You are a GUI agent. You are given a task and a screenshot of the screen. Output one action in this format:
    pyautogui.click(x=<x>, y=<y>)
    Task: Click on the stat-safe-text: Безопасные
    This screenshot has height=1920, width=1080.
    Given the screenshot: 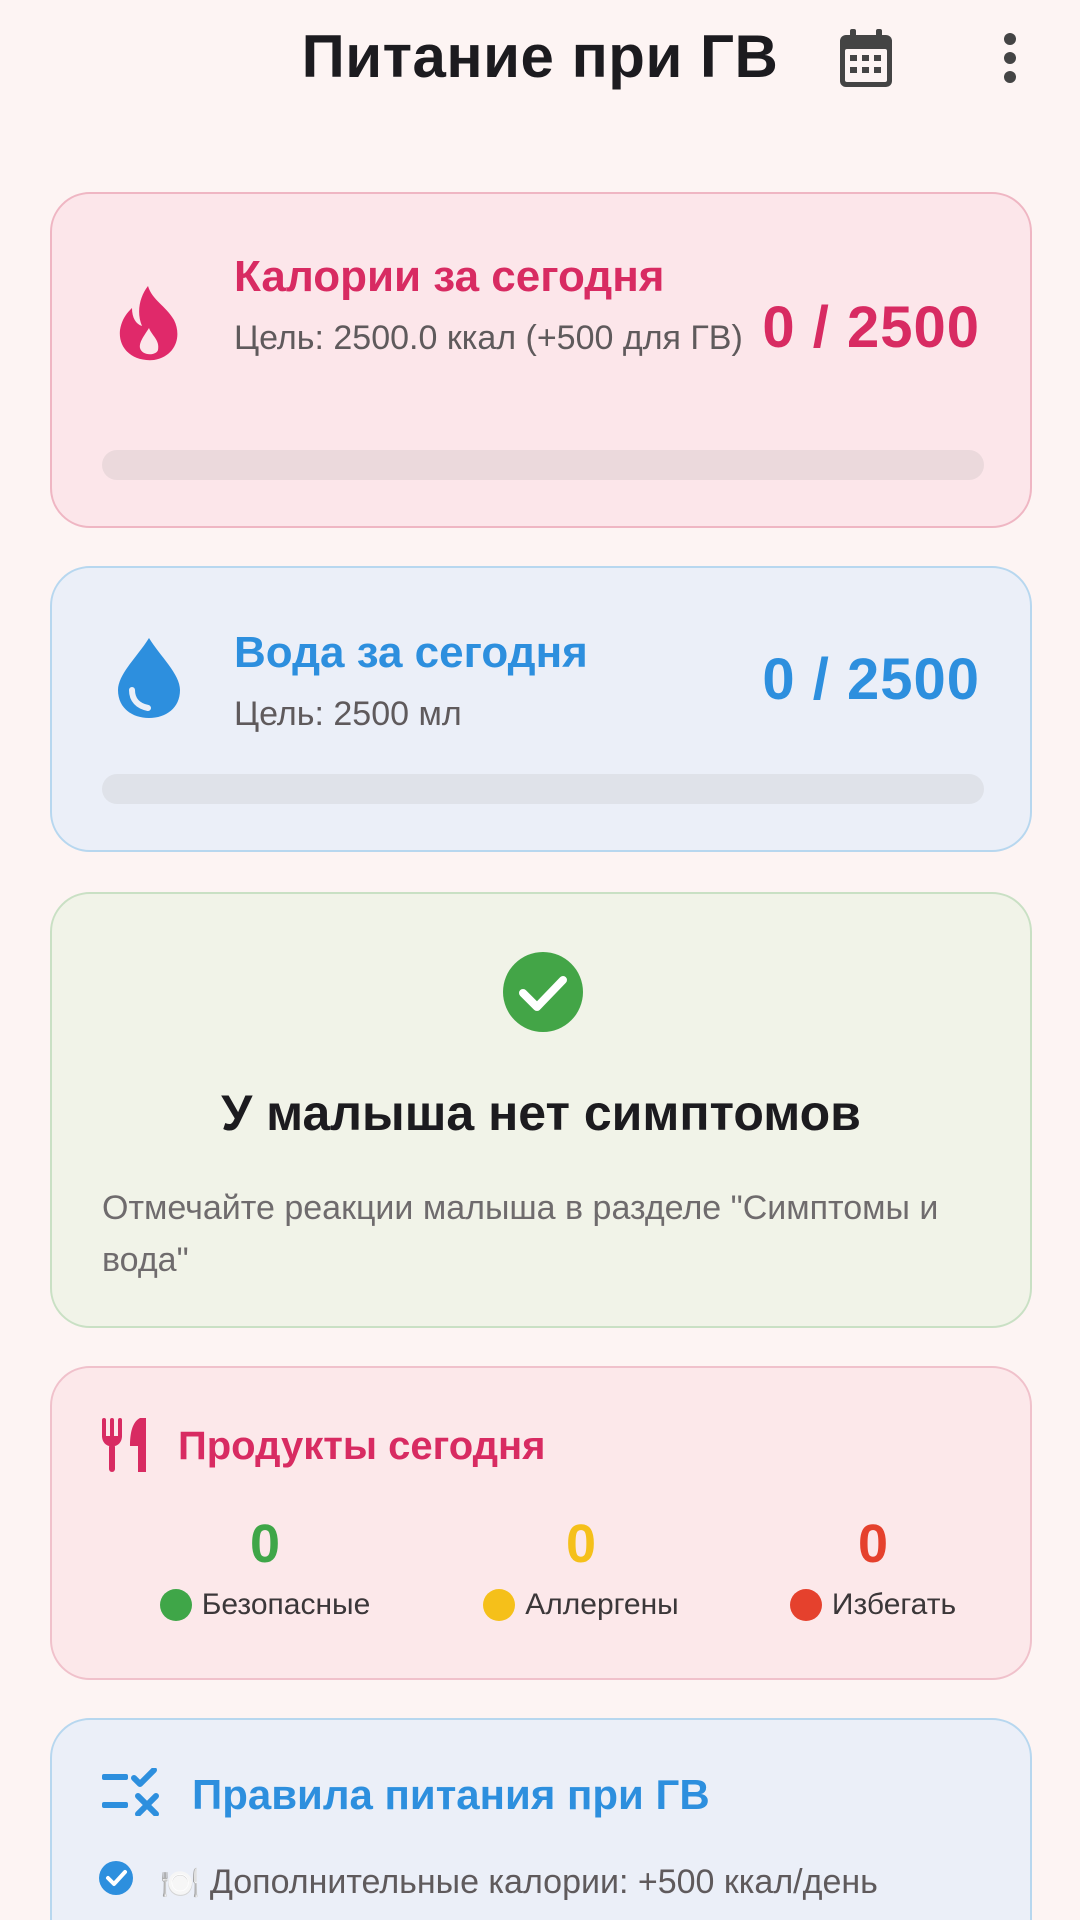 What is the action you would take?
    pyautogui.click(x=286, y=1604)
    